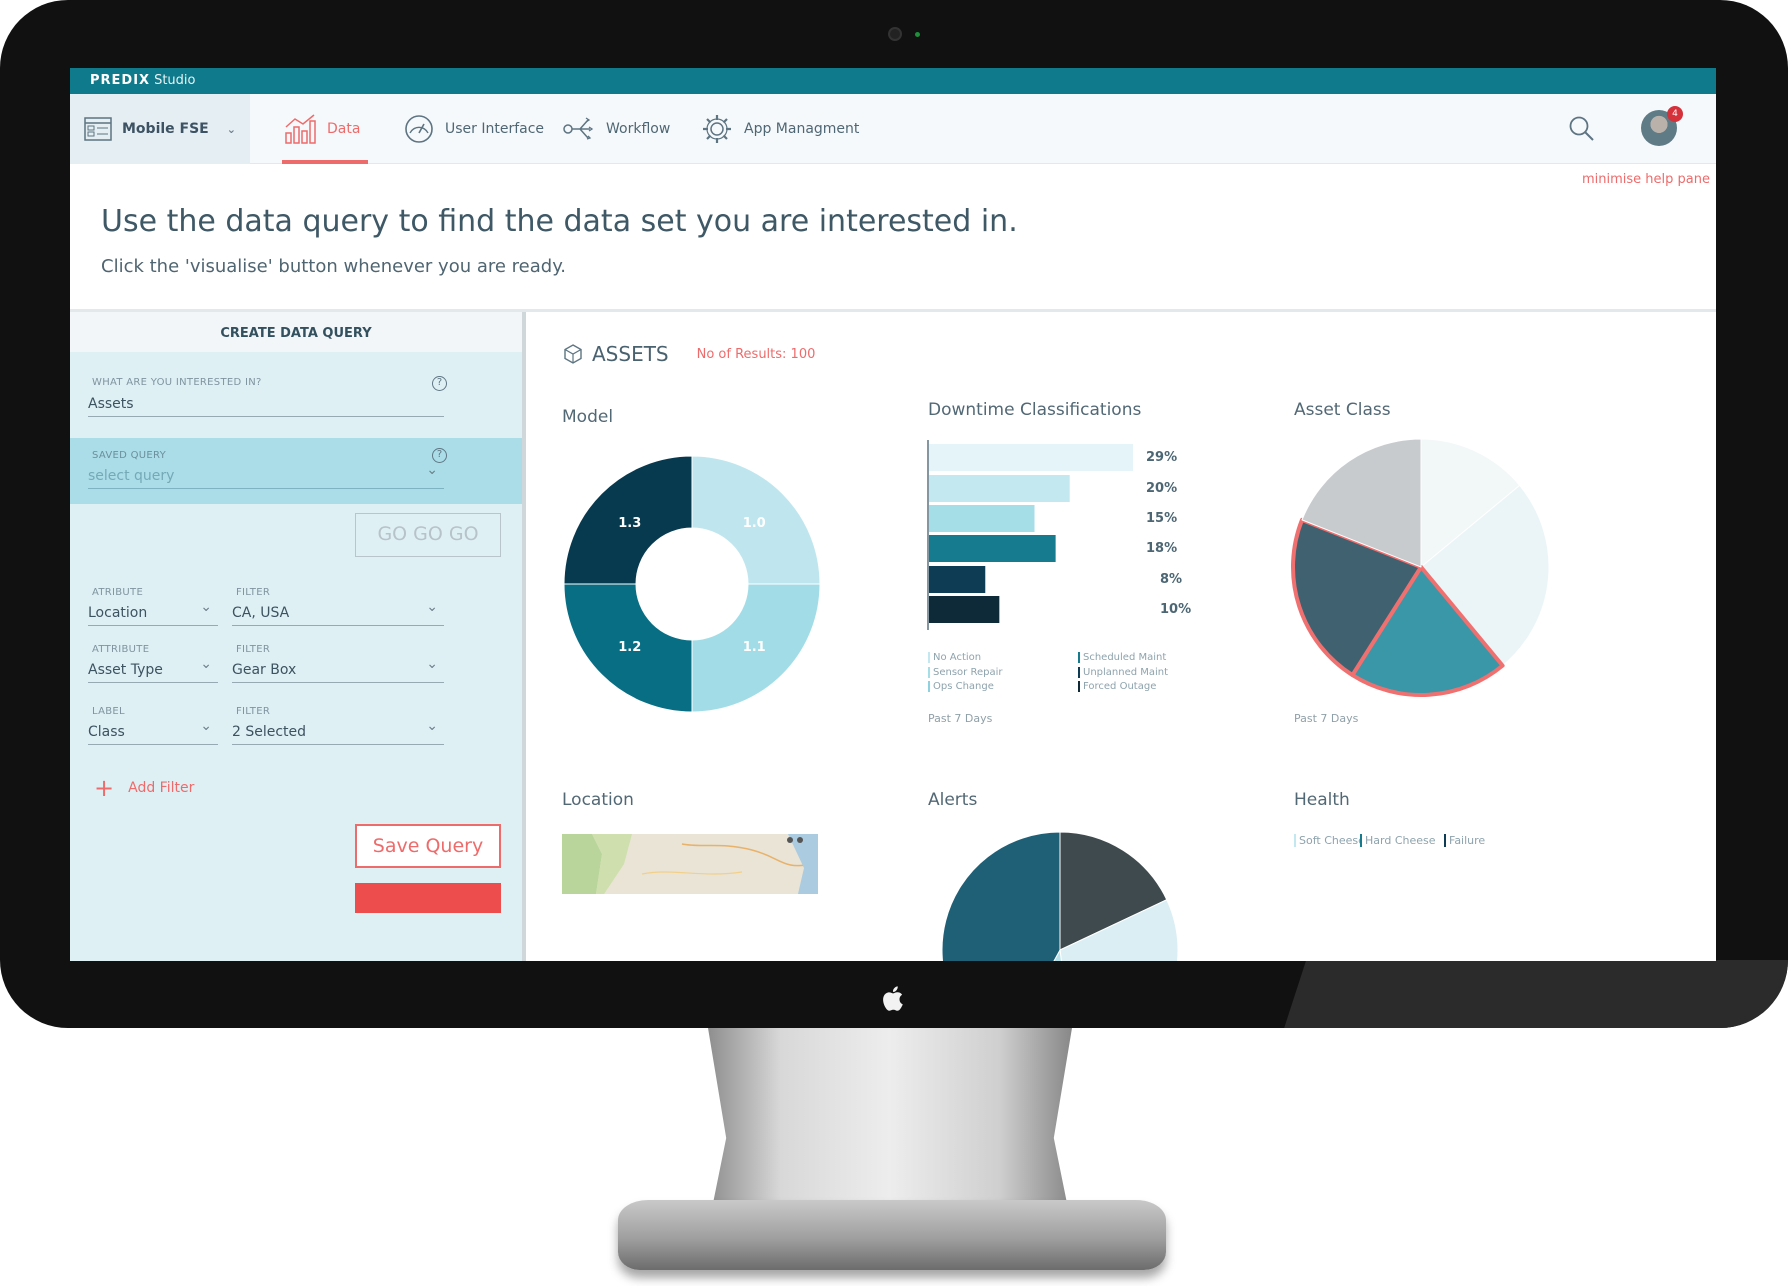 This screenshot has width=1788, height=1286. What do you see at coordinates (754, 523) in the screenshot?
I see `model-slice-label: 1.0` at bounding box center [754, 523].